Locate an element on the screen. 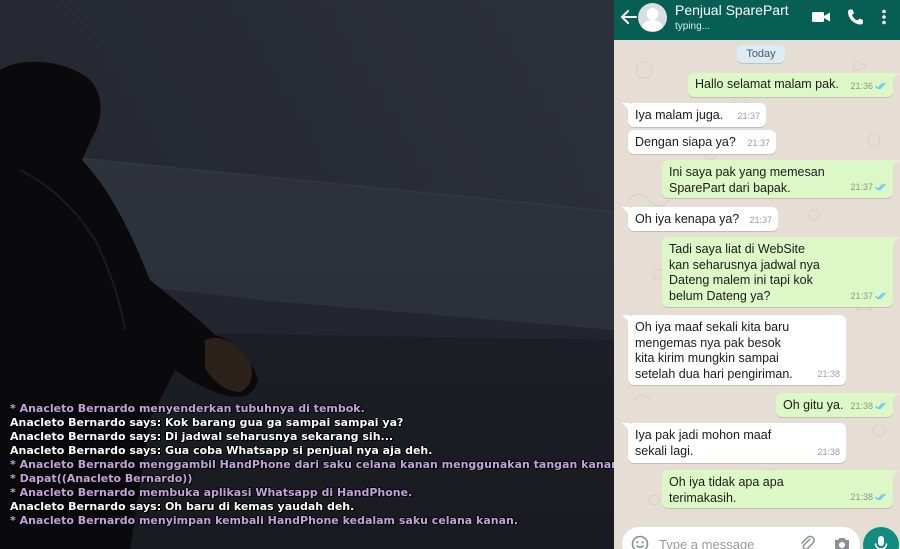 The height and width of the screenshot is (549, 900). message-text: Dengan siapa ya? is located at coordinates (685, 142).